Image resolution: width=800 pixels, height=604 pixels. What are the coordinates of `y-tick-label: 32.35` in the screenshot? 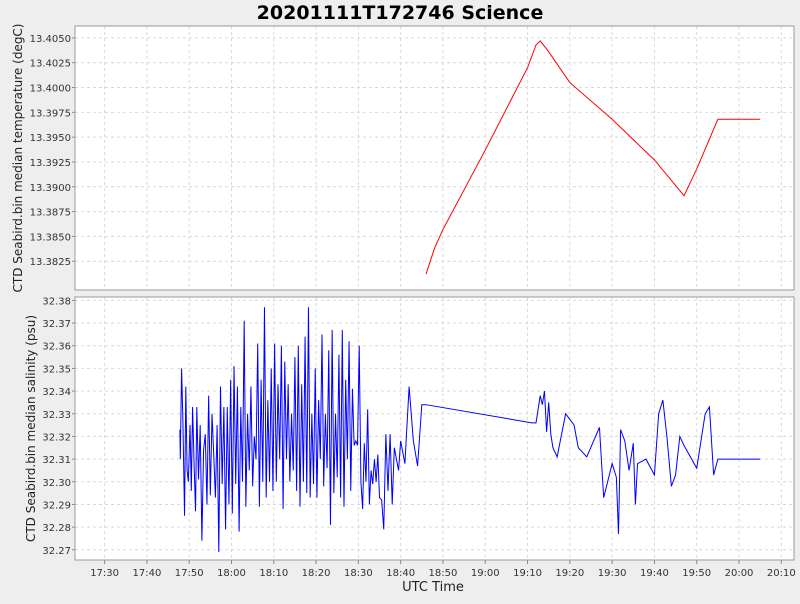 It's located at (56, 369).